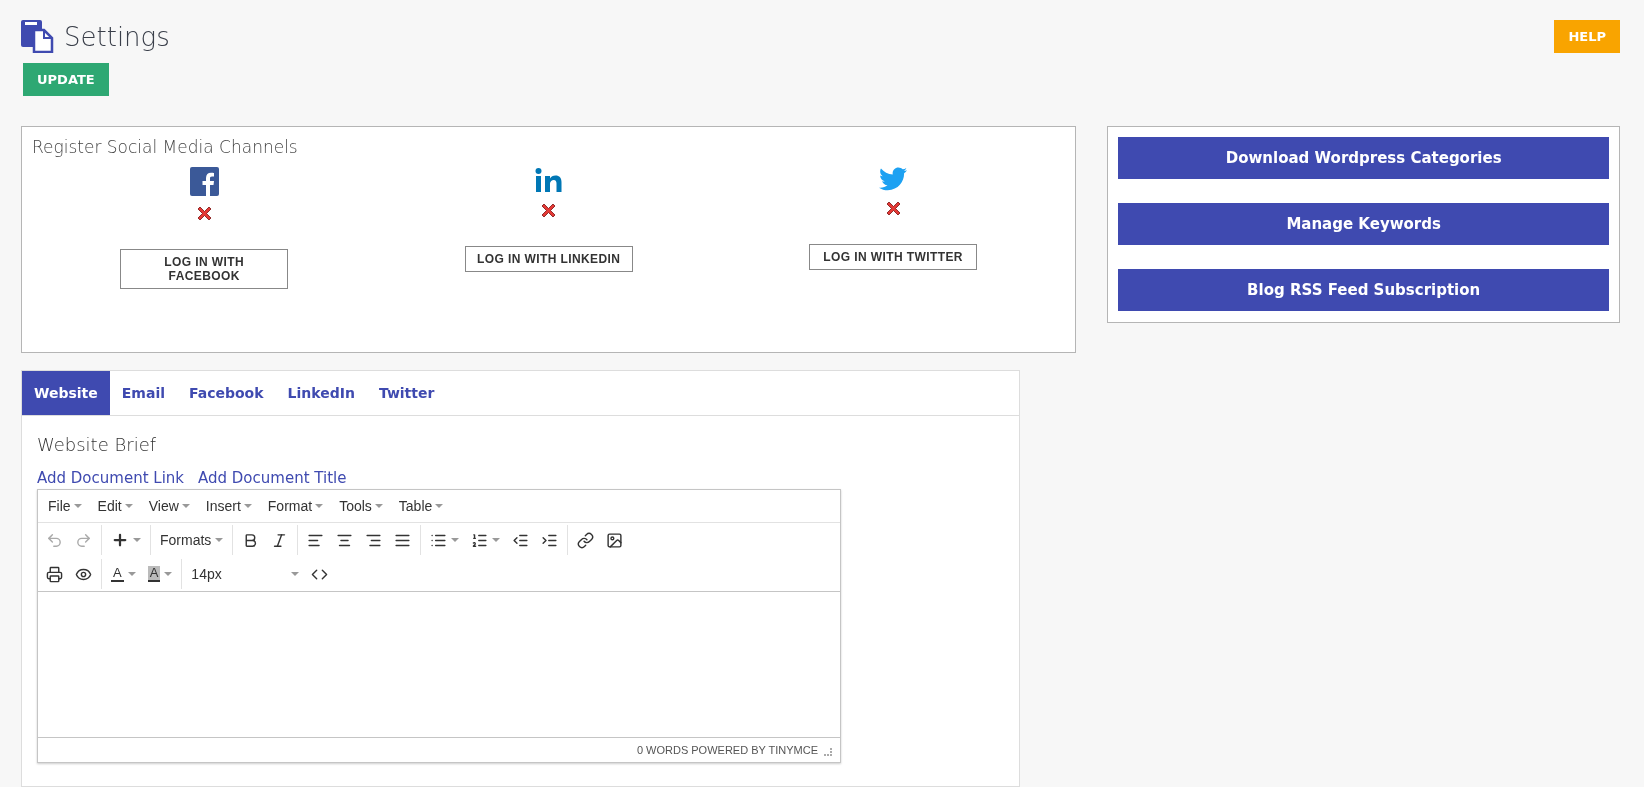 This screenshot has width=1644, height=787. What do you see at coordinates (548, 259) in the screenshot?
I see `login-button: LOG IN WITH LINKEDIN` at bounding box center [548, 259].